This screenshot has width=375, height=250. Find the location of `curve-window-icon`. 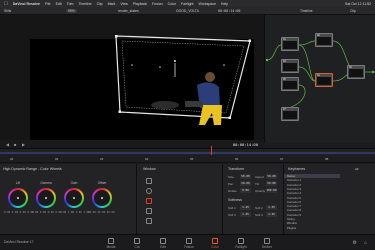

curve-window-icon is located at coordinates (149, 211).